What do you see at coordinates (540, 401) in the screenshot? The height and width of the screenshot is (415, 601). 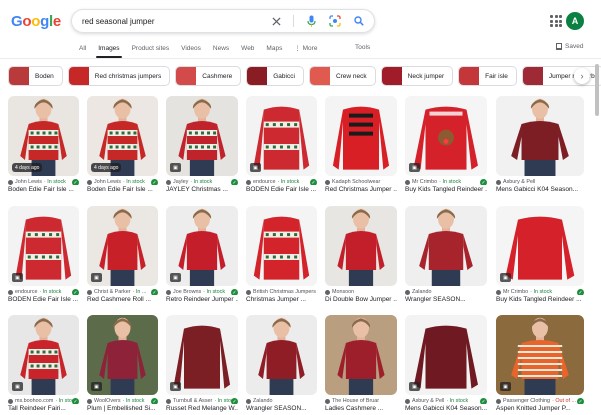 I see `result-source: Passenger Clothing · Out of ... ✓` at bounding box center [540, 401].